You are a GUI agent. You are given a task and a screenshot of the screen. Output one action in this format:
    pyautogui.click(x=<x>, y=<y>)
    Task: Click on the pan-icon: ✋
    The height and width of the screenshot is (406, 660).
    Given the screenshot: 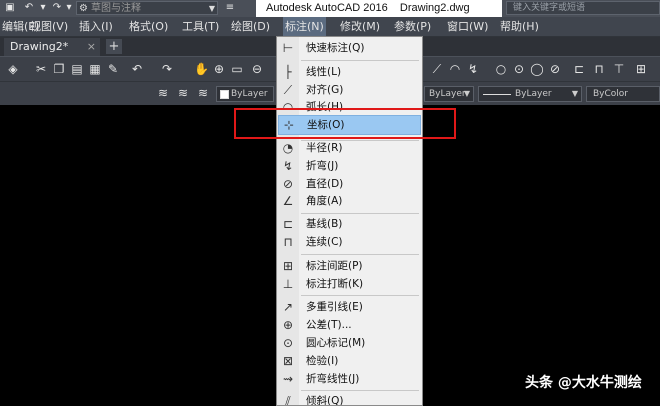 What is the action you would take?
    pyautogui.click(x=201, y=69)
    